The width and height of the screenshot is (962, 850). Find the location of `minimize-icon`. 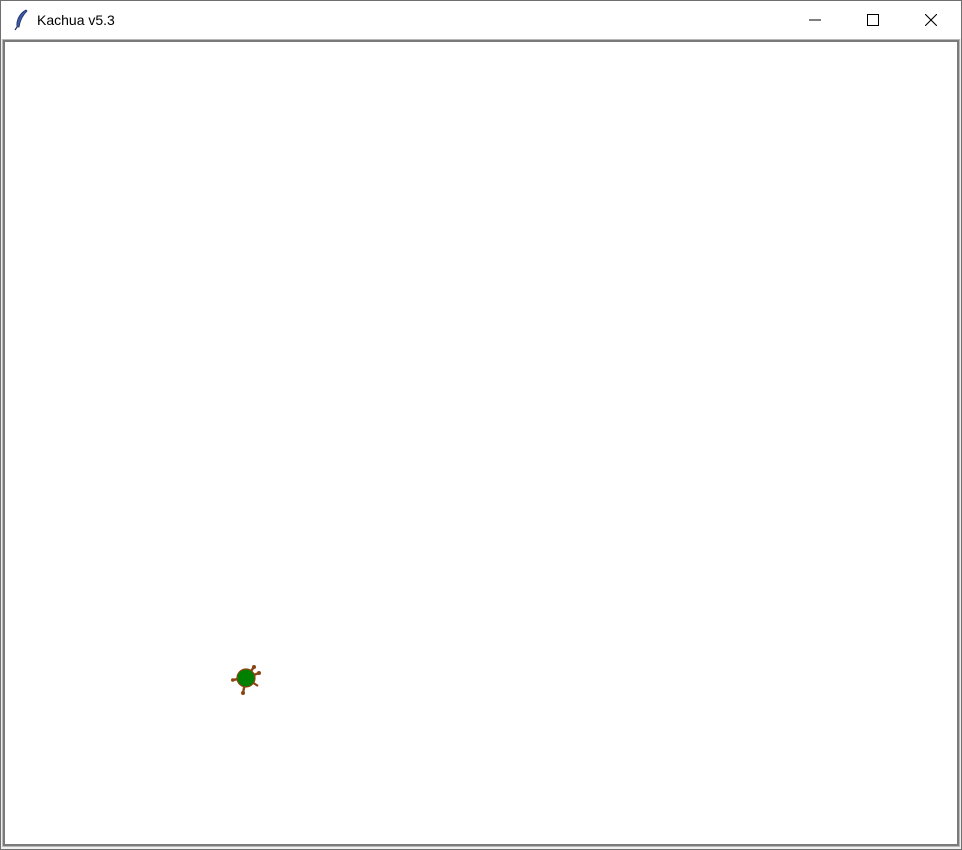

minimize-icon is located at coordinates (815, 20).